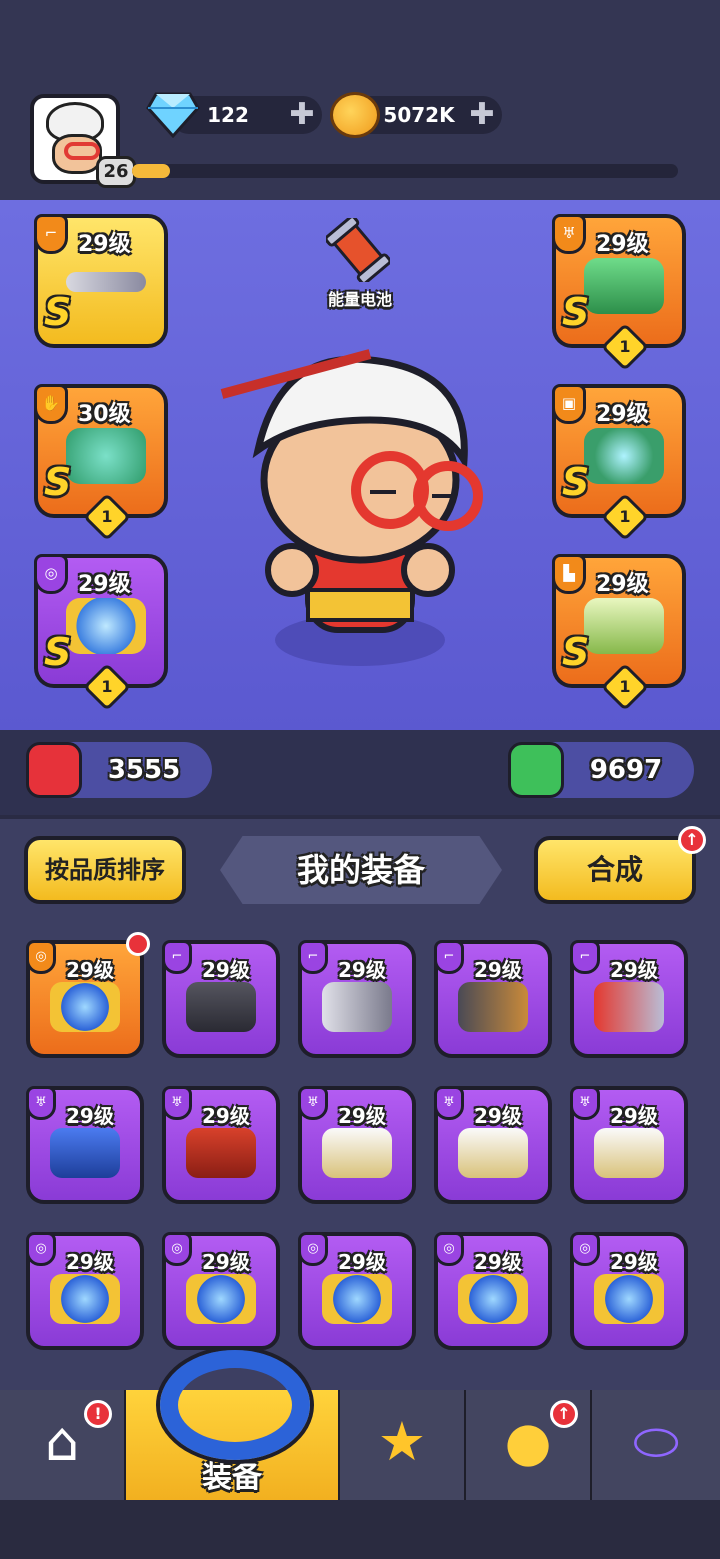  I want to click on crest-ring-icon, so click(106, 626).